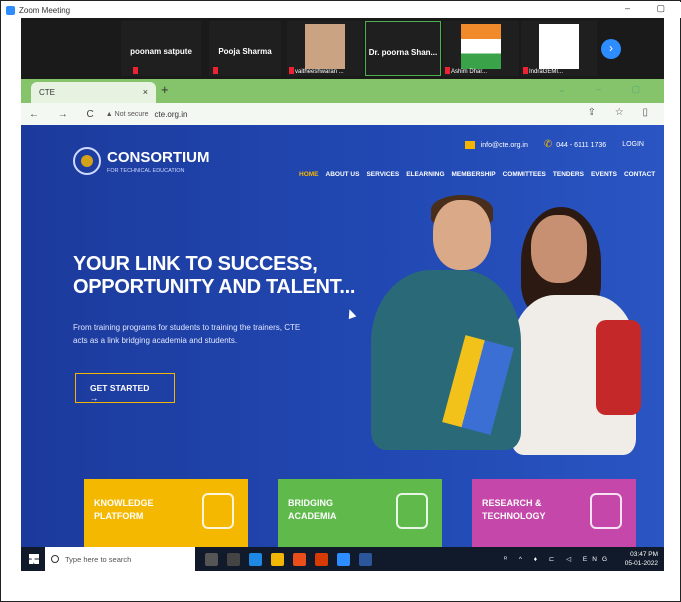  Describe the element at coordinates (575, 144) in the screenshot. I see `phone-link: ✆ 044 - 6111 1736` at that location.